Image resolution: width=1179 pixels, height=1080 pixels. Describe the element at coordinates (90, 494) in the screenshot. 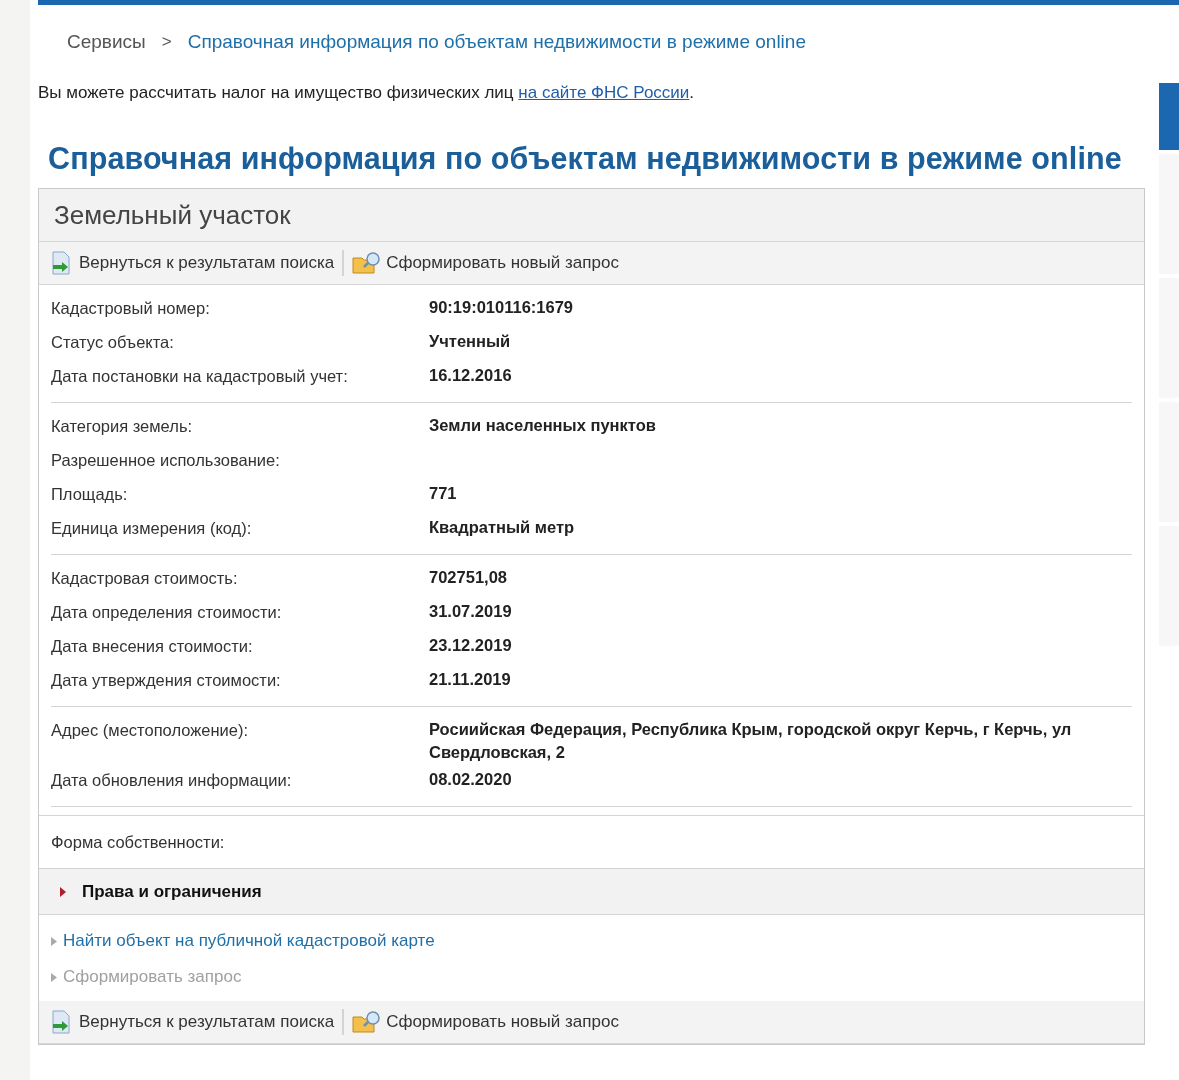

I see `field-label: Площадь:` at that location.